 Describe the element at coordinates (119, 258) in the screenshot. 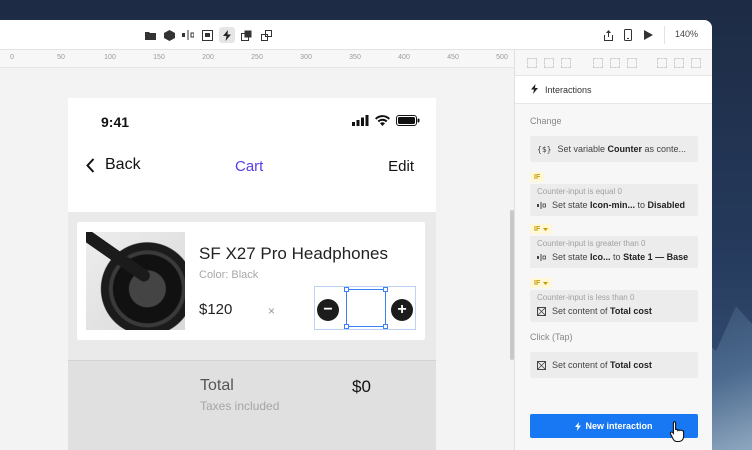

I see `headphone-band-shape` at that location.